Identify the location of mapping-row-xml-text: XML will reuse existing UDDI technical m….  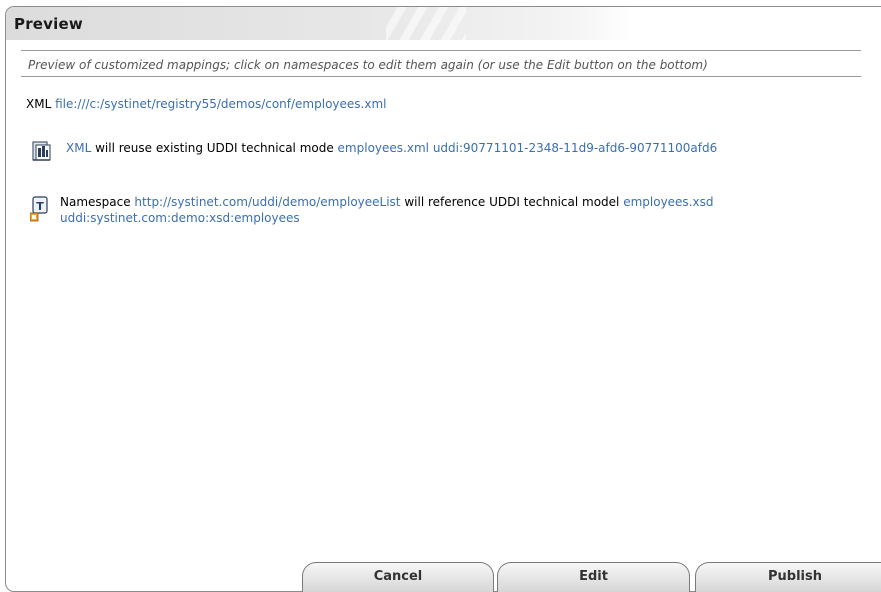
(391, 148).